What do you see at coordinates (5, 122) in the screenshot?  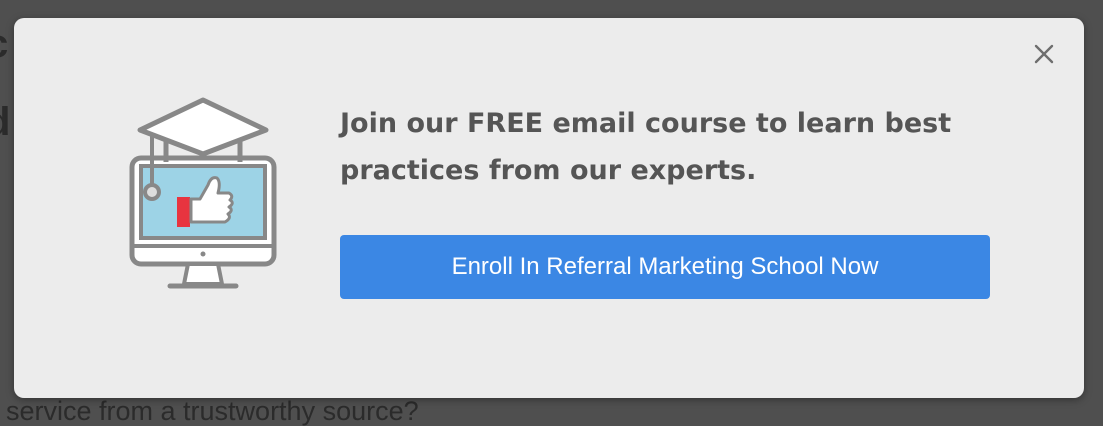 I see `backdrop-heading-fragment-2: d` at bounding box center [5, 122].